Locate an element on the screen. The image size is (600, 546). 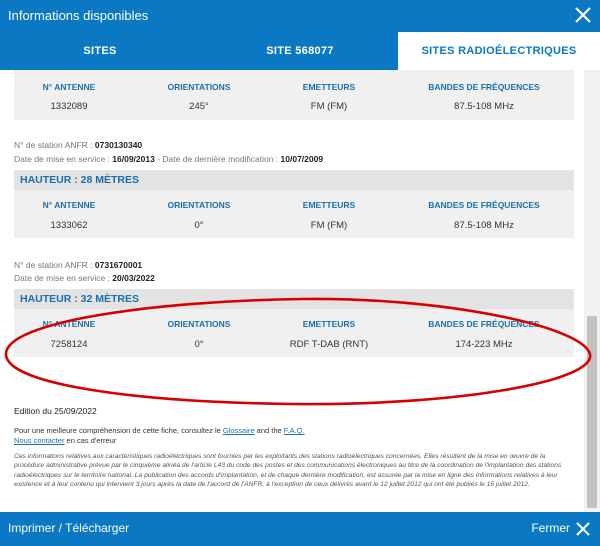
tab-bar: SITES SITE 568077 SITES RADIOÉLECTRIQUES is located at coordinates (300, 51).